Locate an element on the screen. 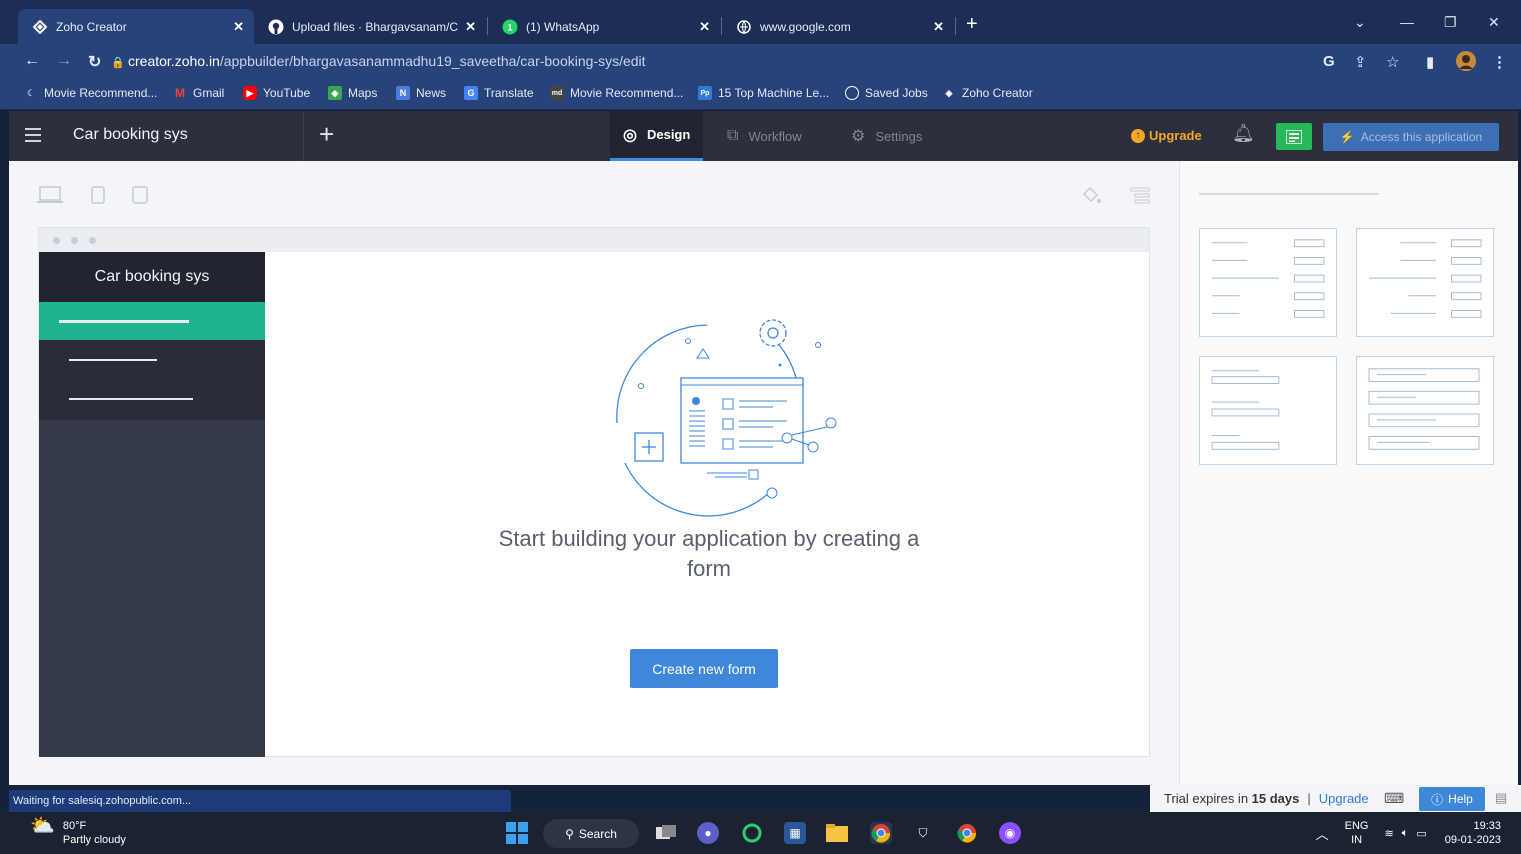 This screenshot has width=1521, height=854. taskbar-search: ⚲ Search is located at coordinates (591, 833).